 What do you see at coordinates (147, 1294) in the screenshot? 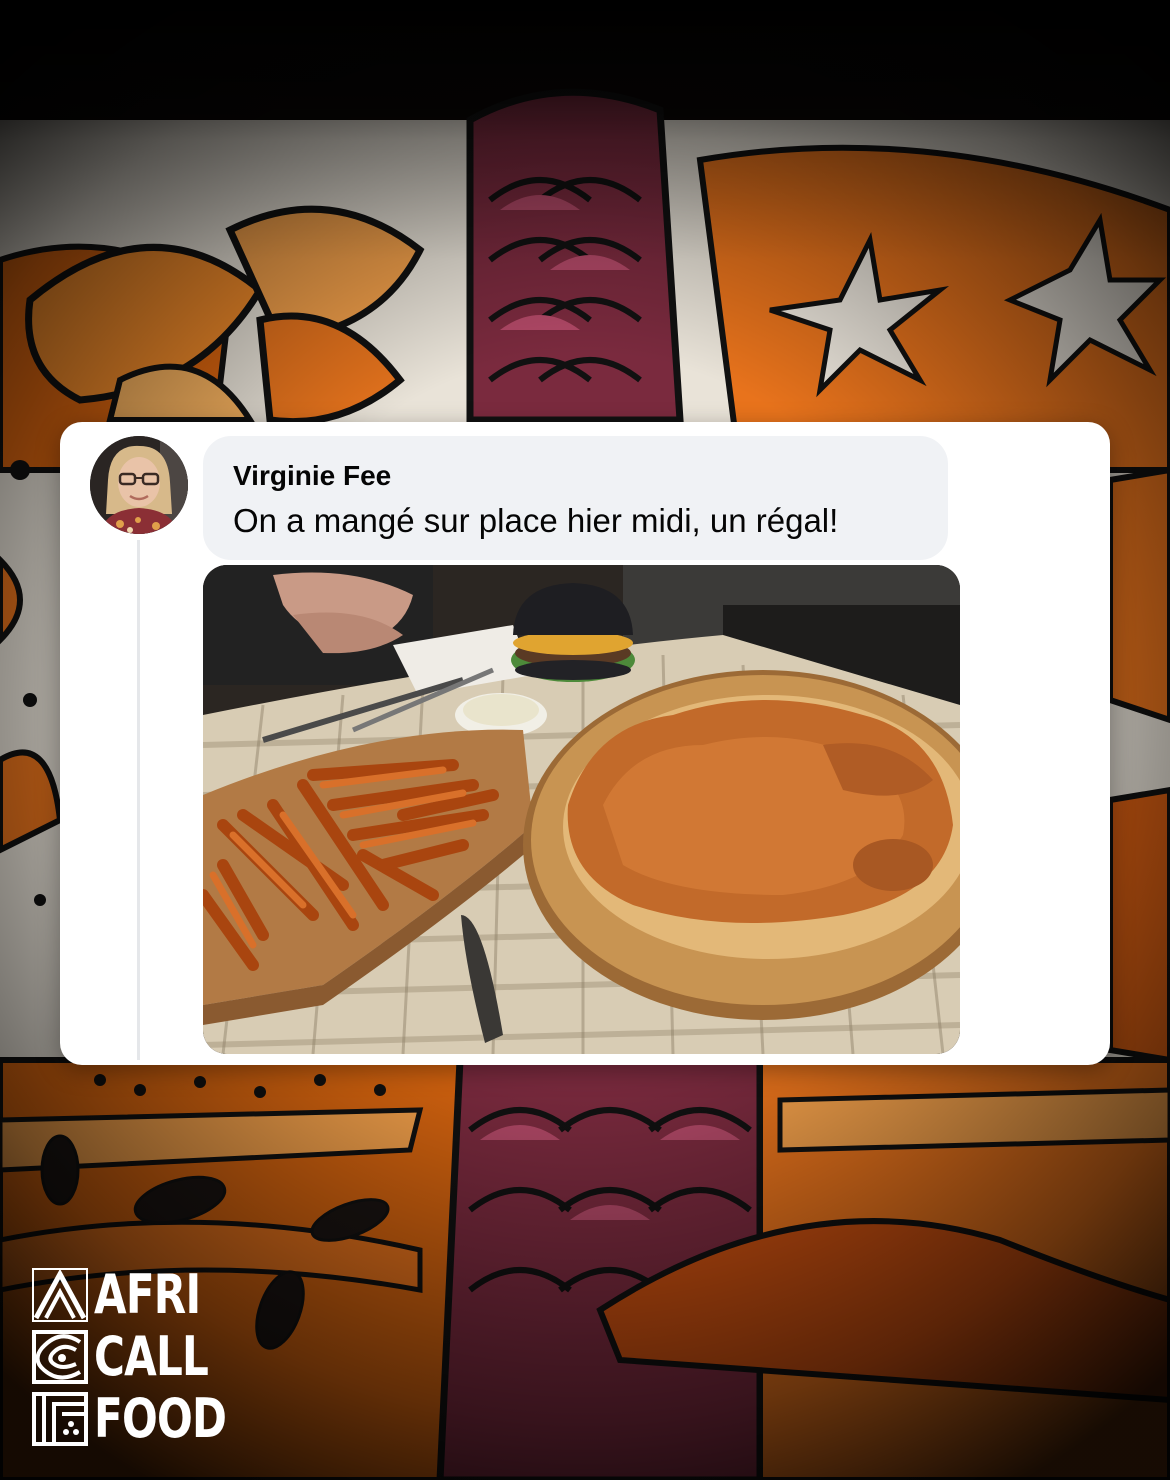
I see `brand-line-1: AFRI` at bounding box center [147, 1294].